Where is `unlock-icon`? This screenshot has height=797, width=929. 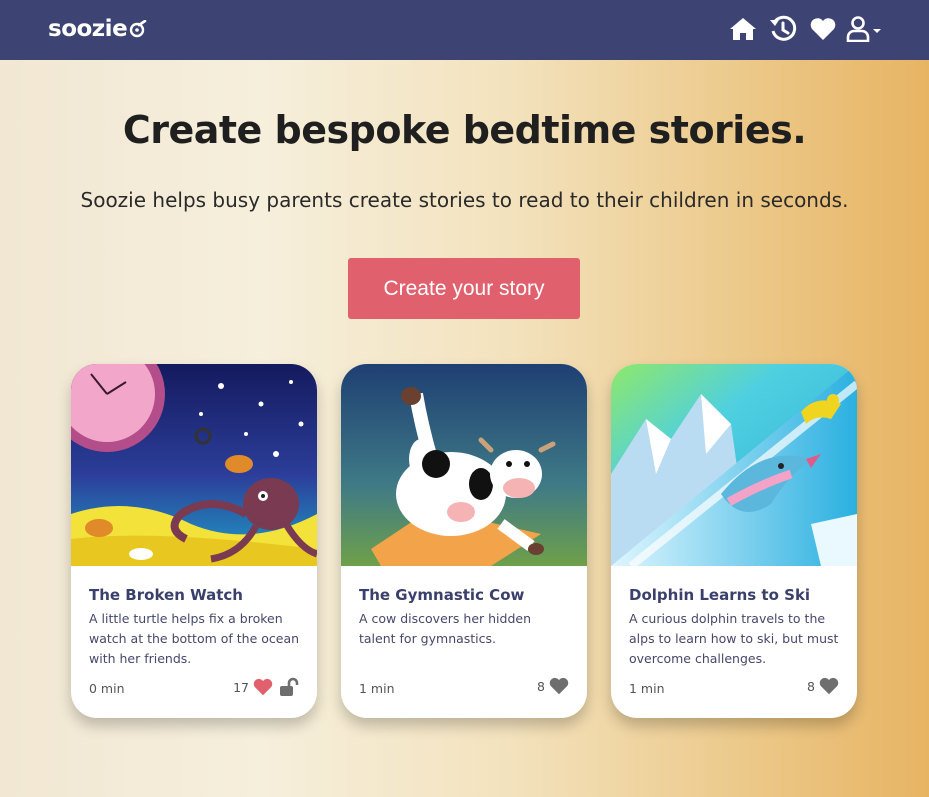
unlock-icon is located at coordinates (289, 687).